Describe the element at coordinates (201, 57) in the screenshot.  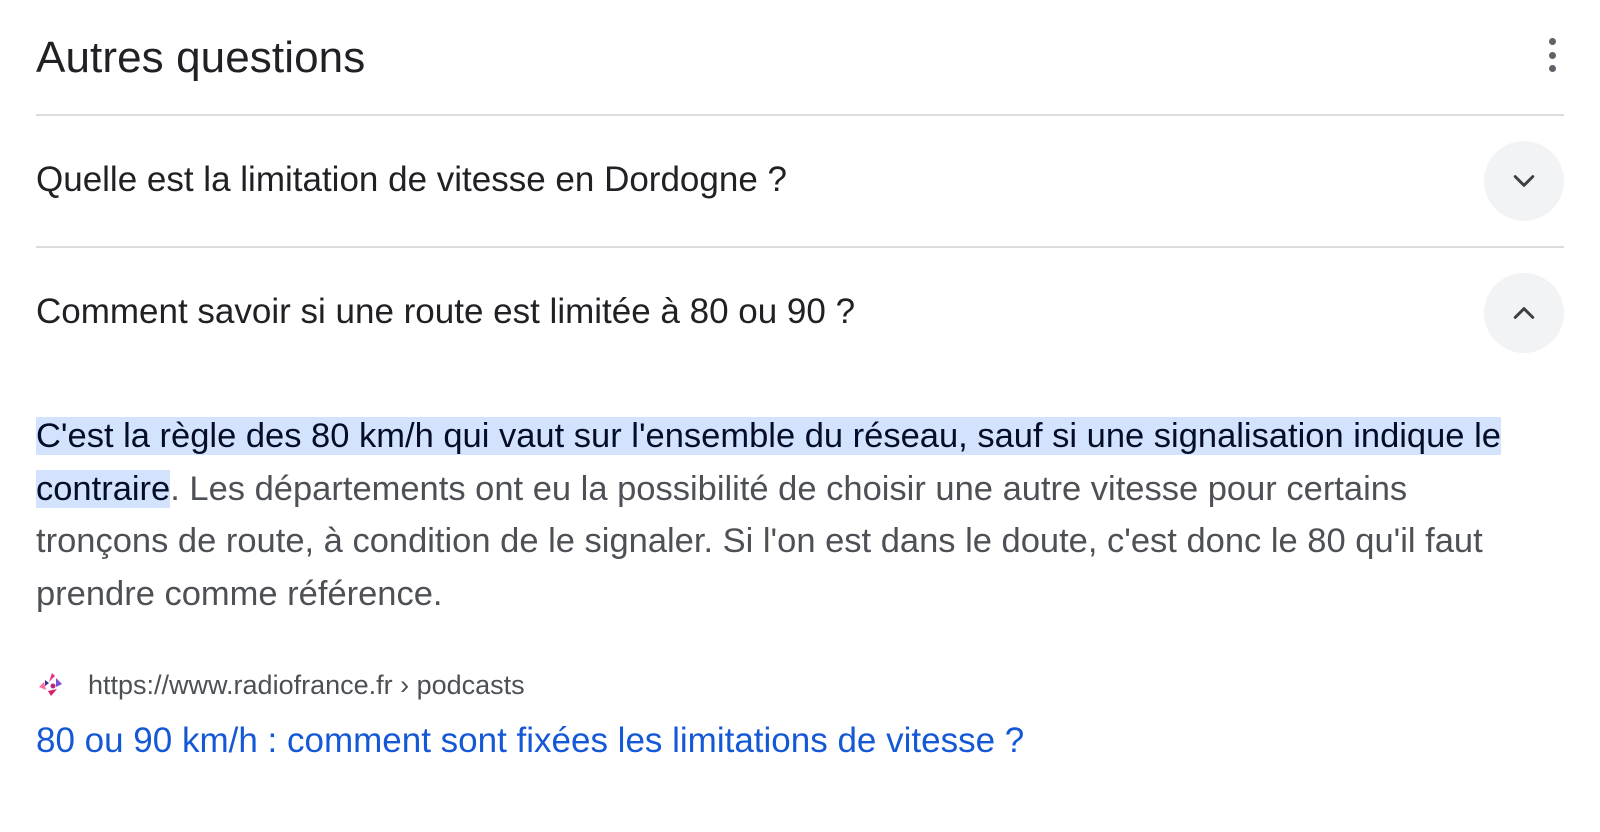
I see `section-title: Autres questions` at that location.